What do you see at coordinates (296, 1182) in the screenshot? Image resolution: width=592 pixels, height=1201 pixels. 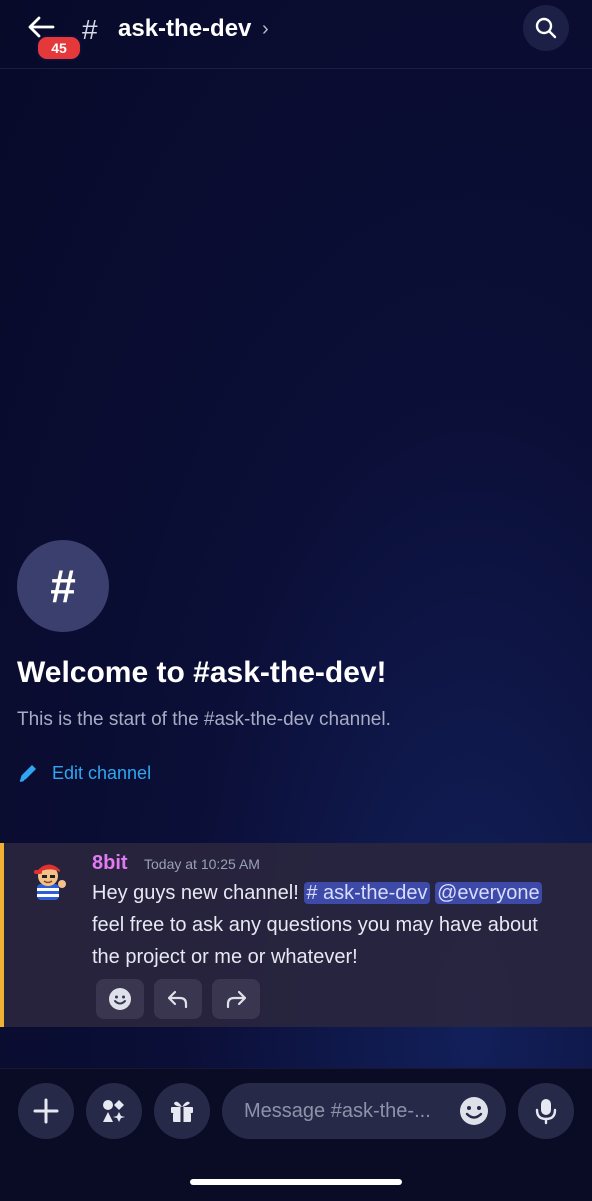 I see `home-indicator` at bounding box center [296, 1182].